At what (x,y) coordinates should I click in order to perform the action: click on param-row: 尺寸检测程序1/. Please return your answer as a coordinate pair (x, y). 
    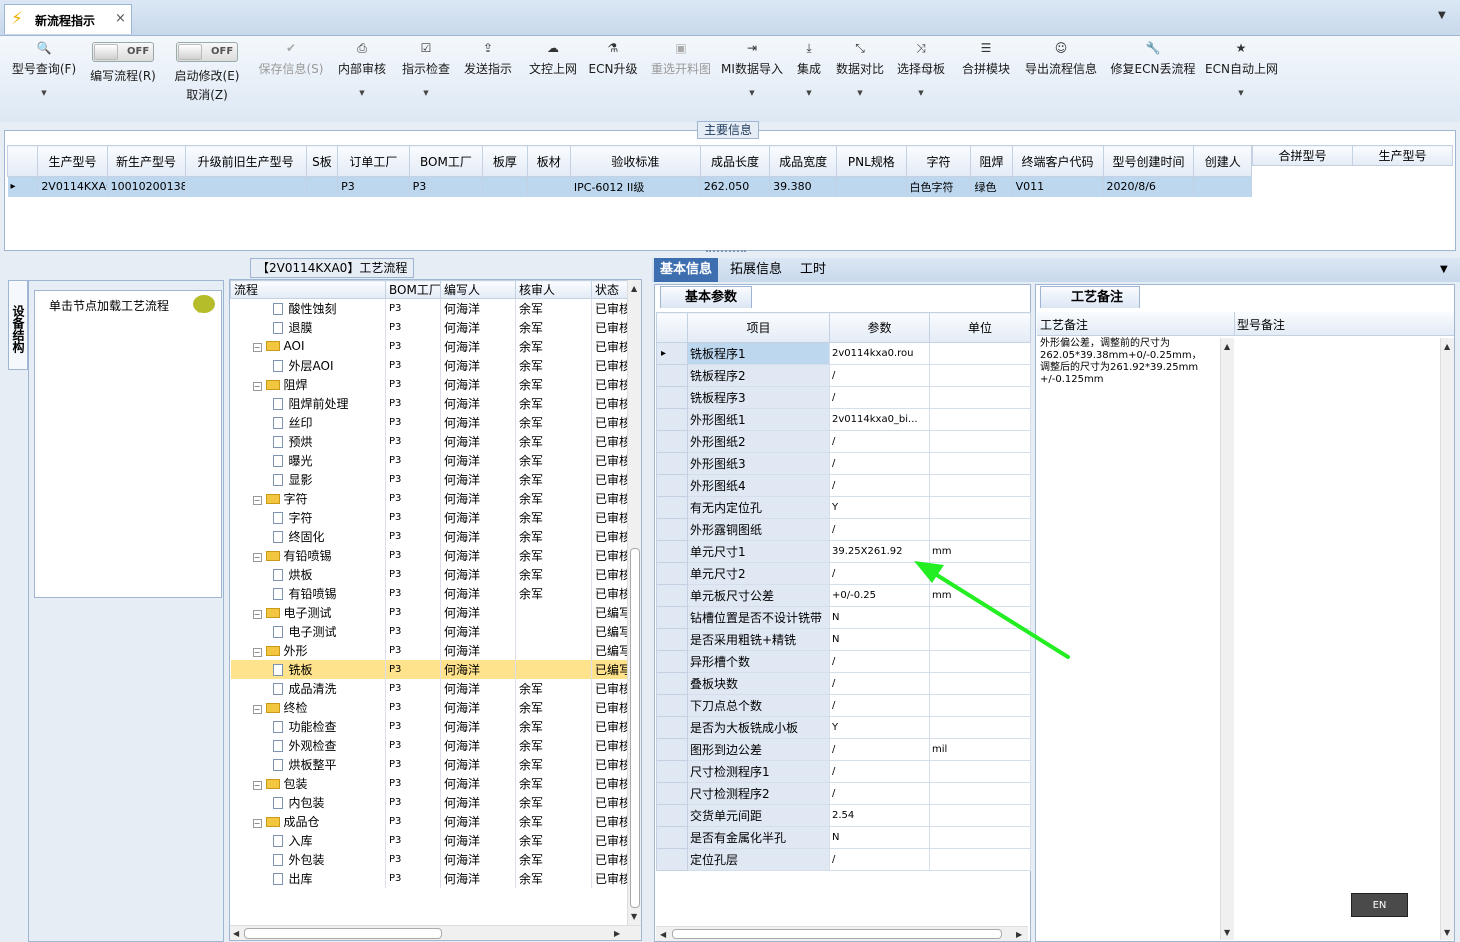
    Looking at the image, I should click on (843, 771).